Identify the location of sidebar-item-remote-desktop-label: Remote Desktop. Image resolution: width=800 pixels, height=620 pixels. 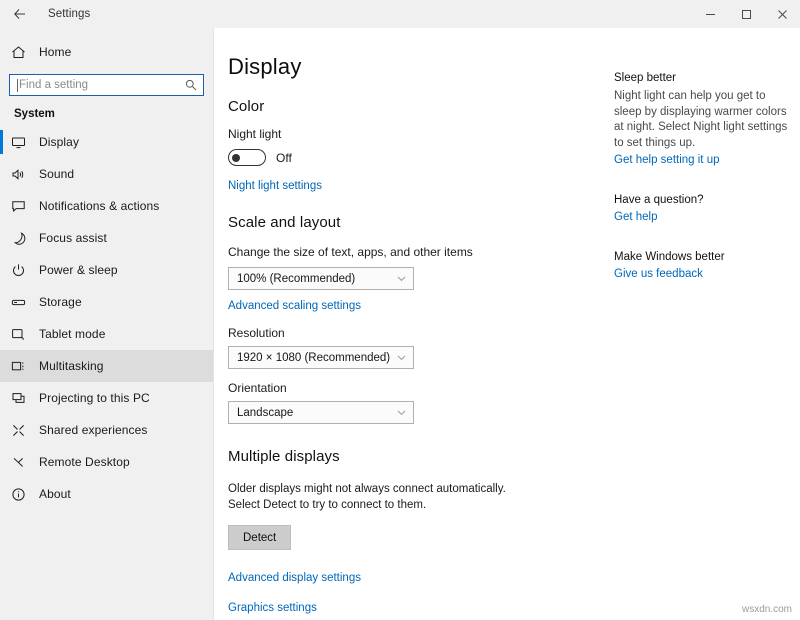
(84, 462).